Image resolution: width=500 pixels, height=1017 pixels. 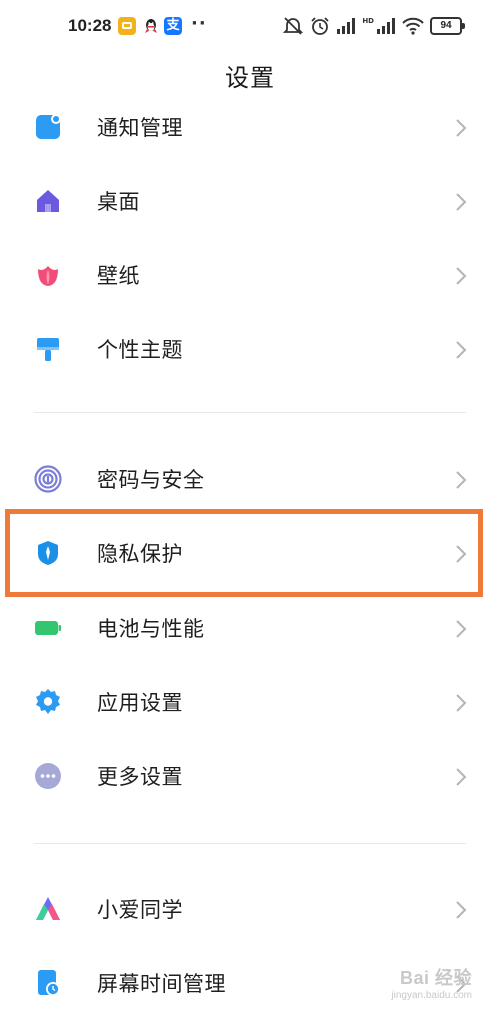 What do you see at coordinates (48, 776) in the screenshot?
I see `more-icon` at bounding box center [48, 776].